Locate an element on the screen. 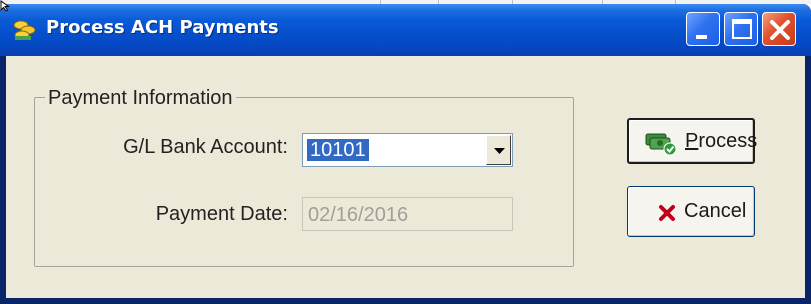 This screenshot has height=304, width=811. chevron-down-icon is located at coordinates (499, 151).